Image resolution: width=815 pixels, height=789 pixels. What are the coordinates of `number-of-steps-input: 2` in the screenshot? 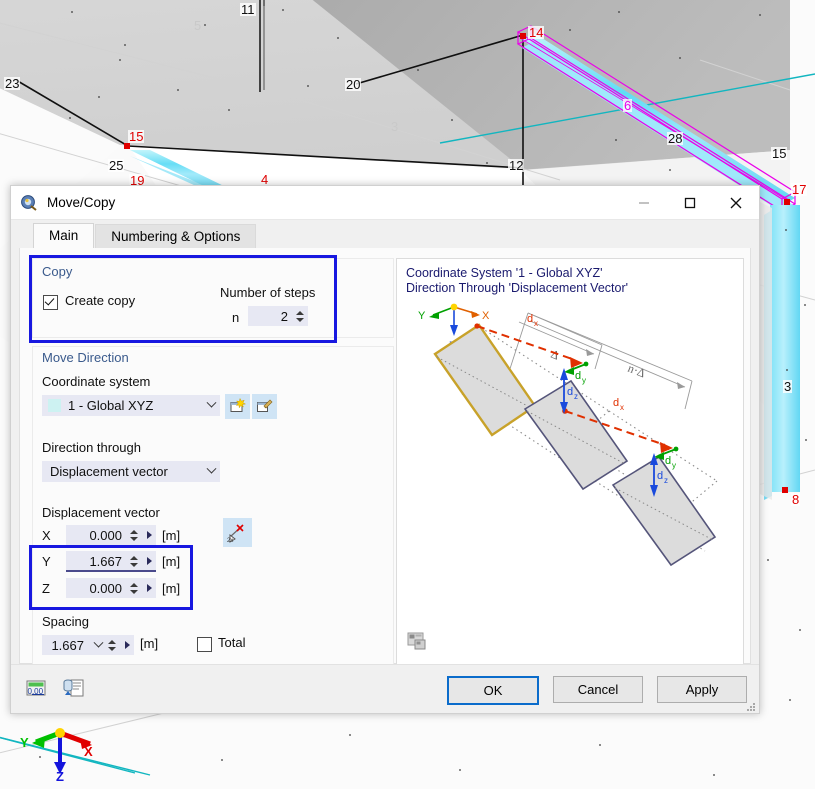 It's located at (278, 316).